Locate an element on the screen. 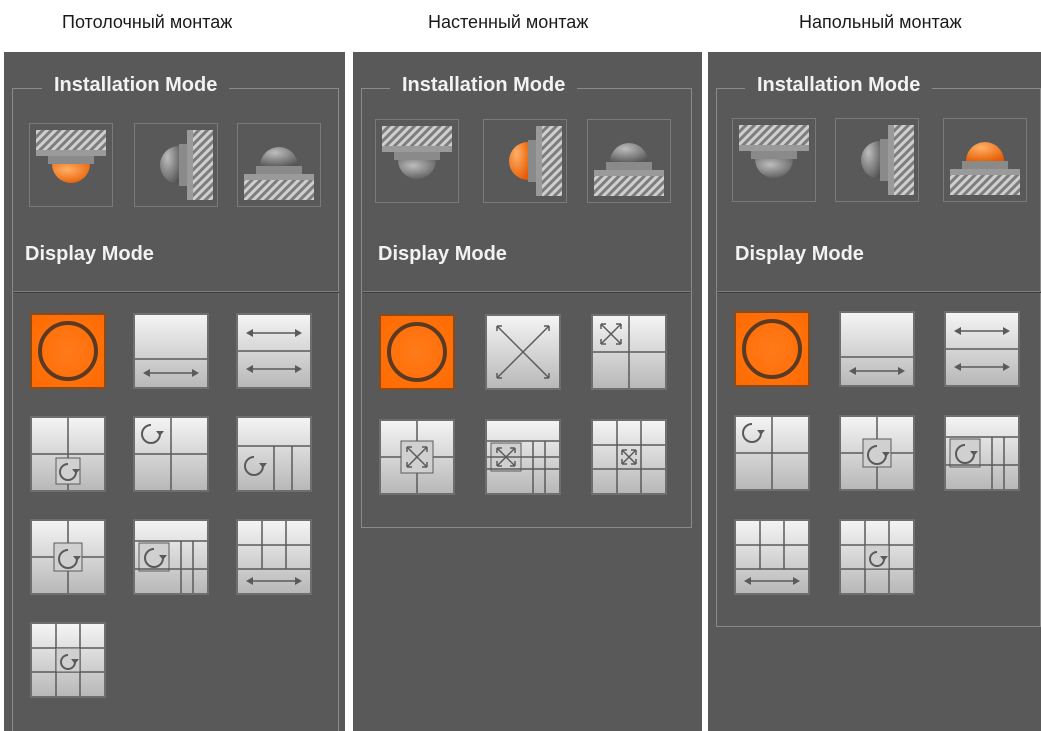 The height and width of the screenshot is (731, 1041). original-plus-3-expand-icon is located at coordinates (629, 352).